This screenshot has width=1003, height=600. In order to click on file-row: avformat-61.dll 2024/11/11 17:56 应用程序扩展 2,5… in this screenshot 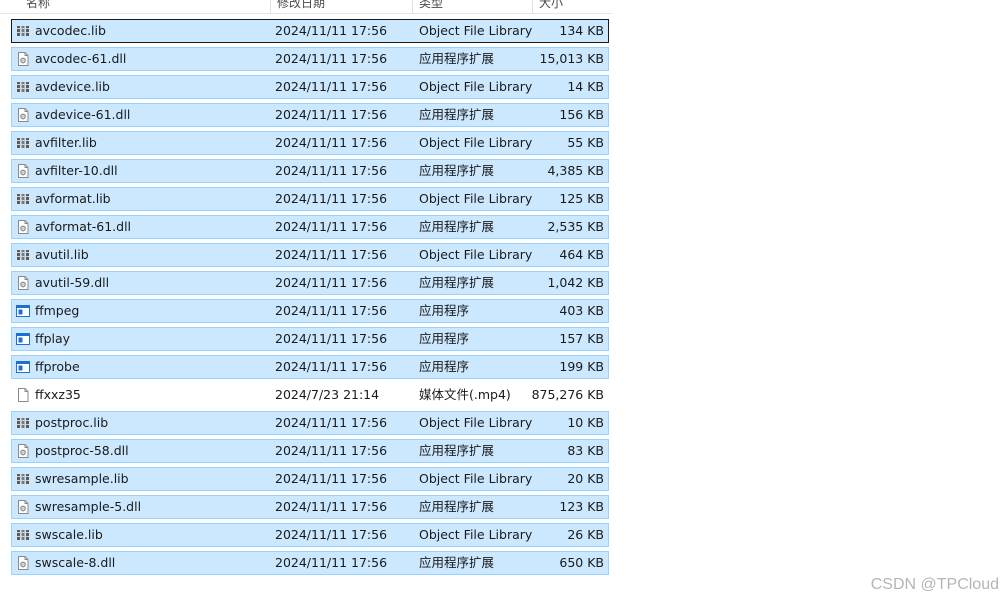, I will do `click(310, 227)`.